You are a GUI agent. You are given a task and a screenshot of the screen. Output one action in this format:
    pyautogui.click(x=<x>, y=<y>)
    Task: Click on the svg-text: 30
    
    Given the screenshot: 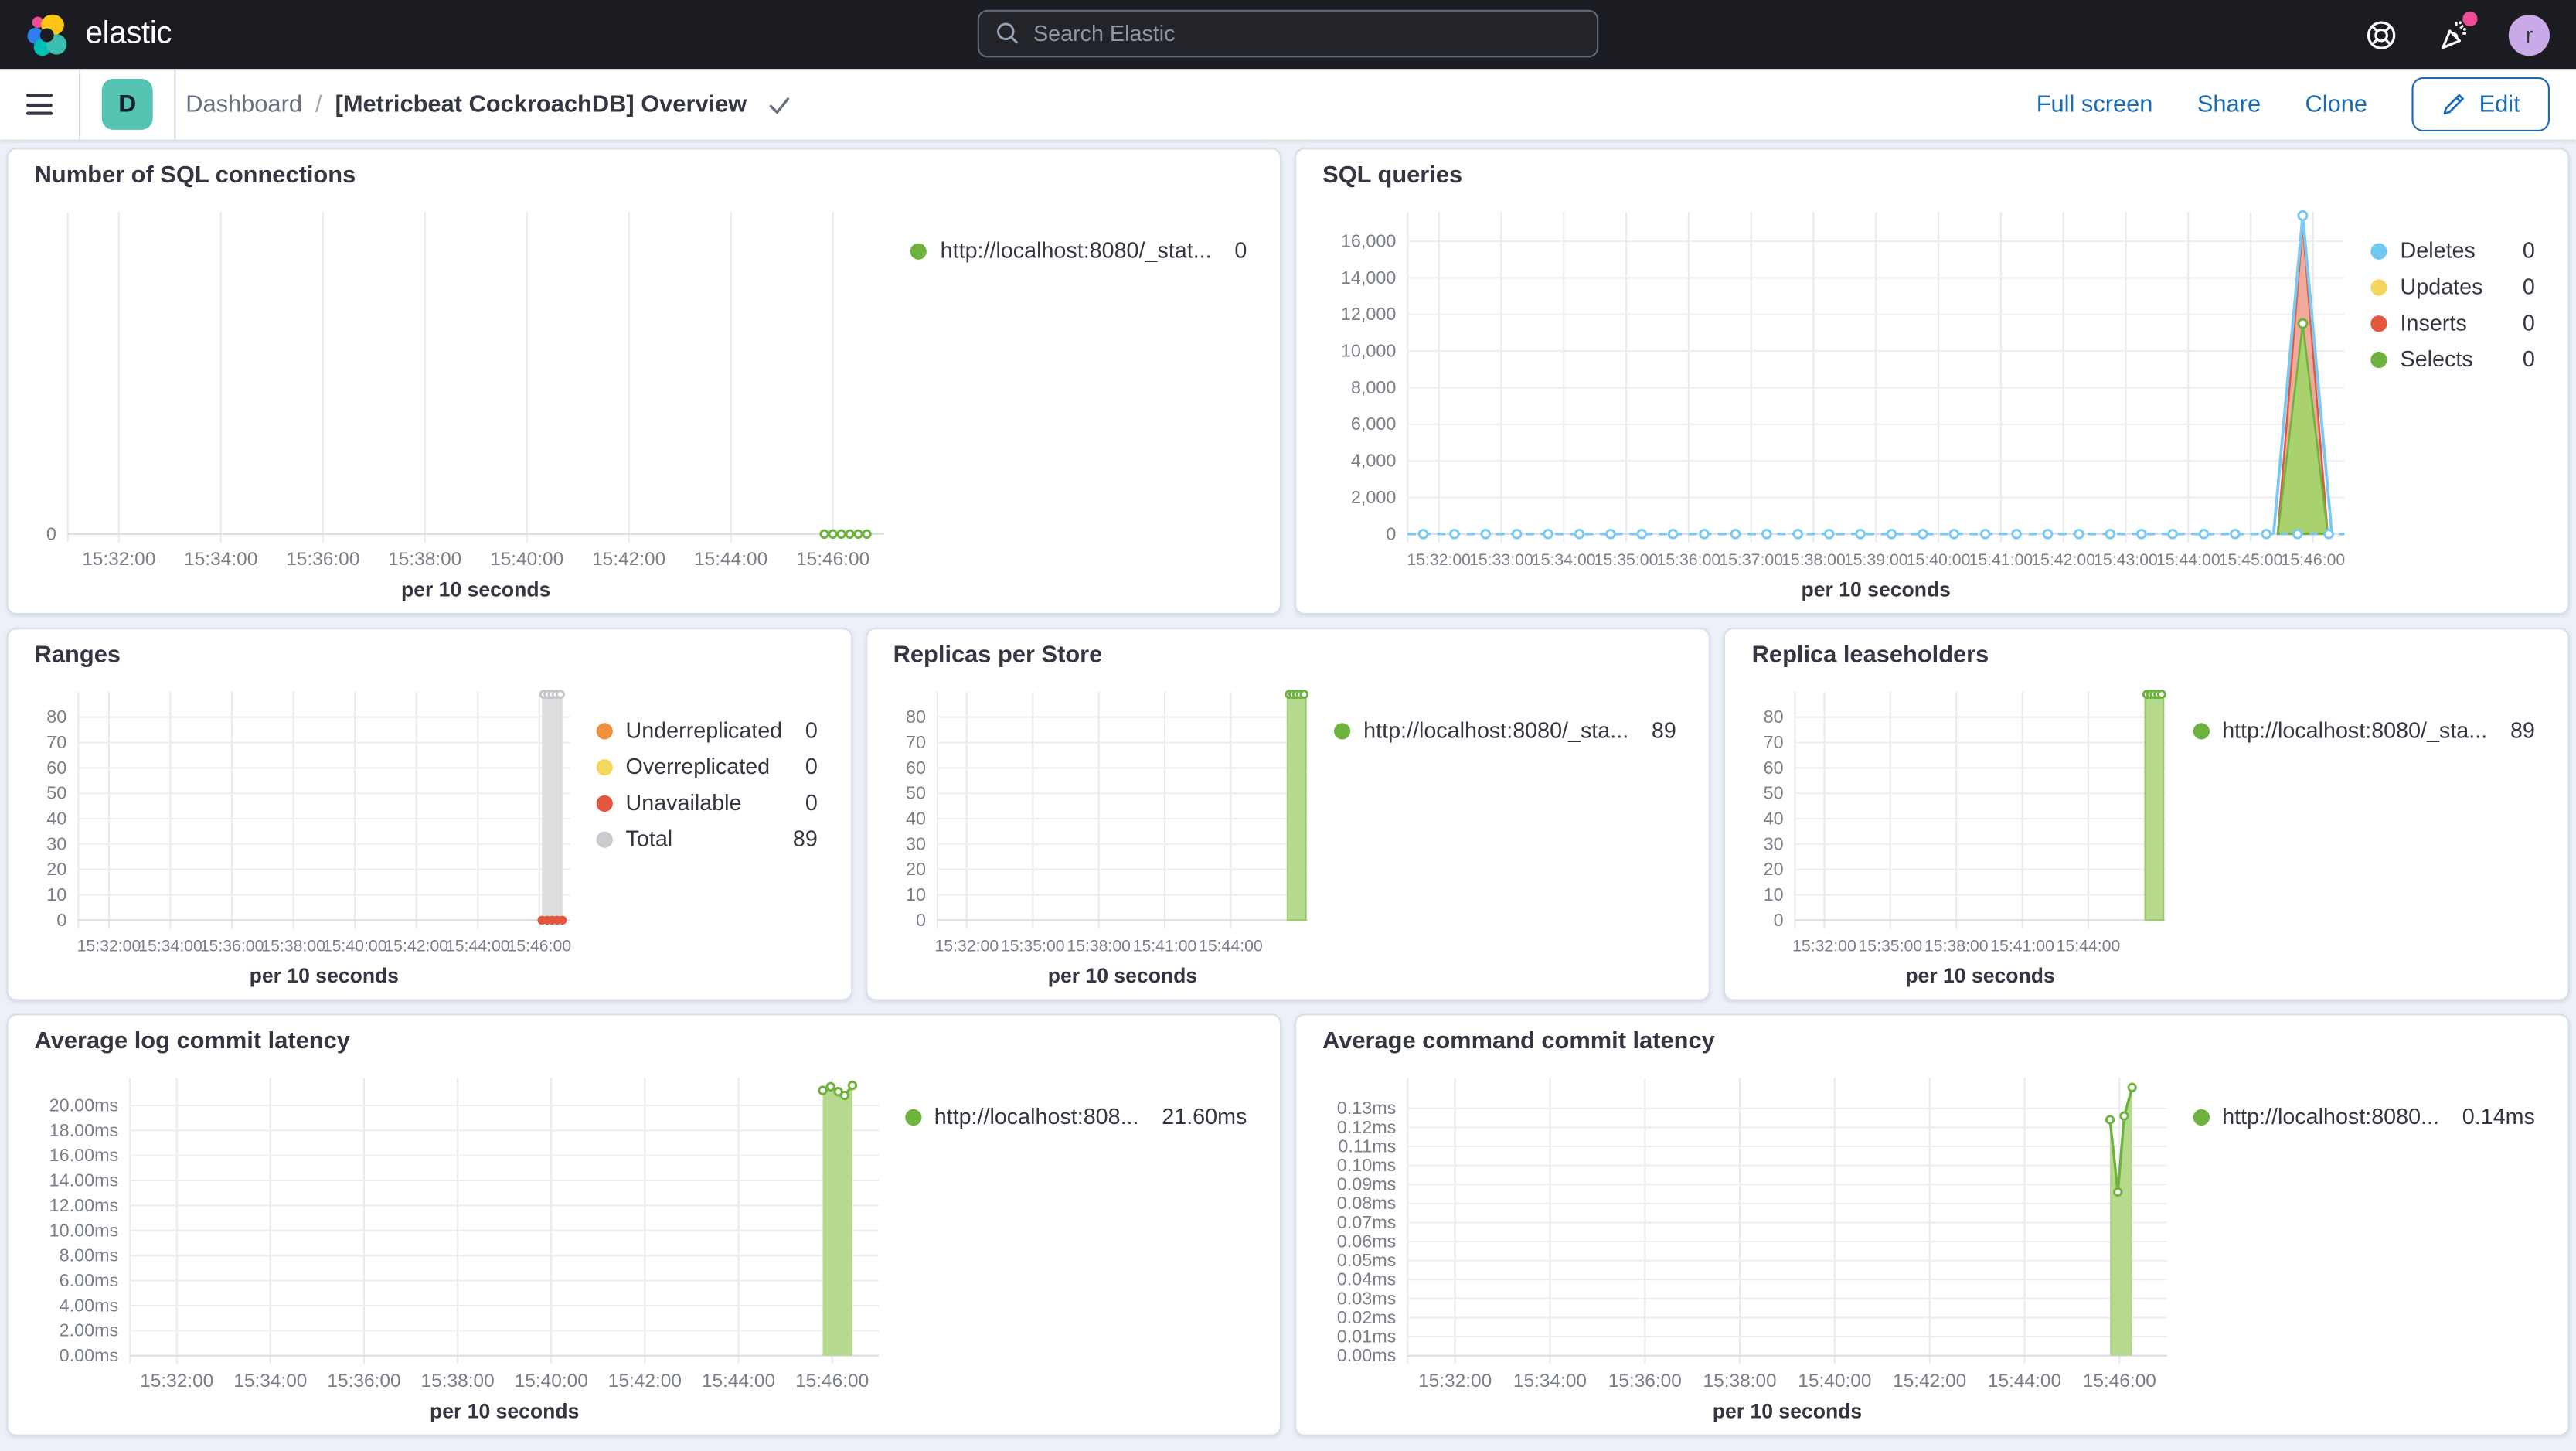 What is the action you would take?
    pyautogui.click(x=1774, y=843)
    